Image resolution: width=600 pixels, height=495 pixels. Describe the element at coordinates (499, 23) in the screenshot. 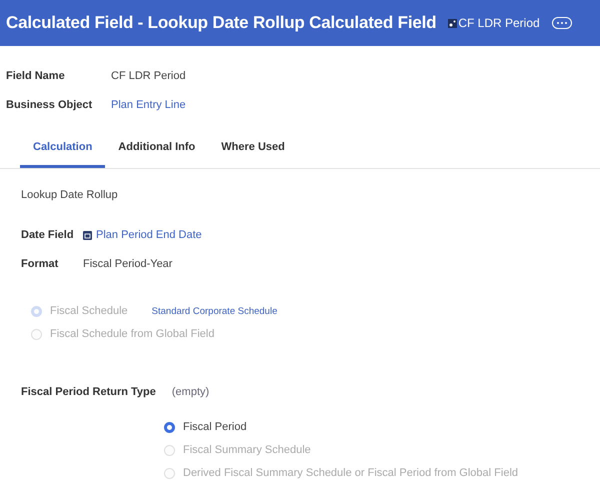

I see `instance-name: CF LDR Period` at that location.